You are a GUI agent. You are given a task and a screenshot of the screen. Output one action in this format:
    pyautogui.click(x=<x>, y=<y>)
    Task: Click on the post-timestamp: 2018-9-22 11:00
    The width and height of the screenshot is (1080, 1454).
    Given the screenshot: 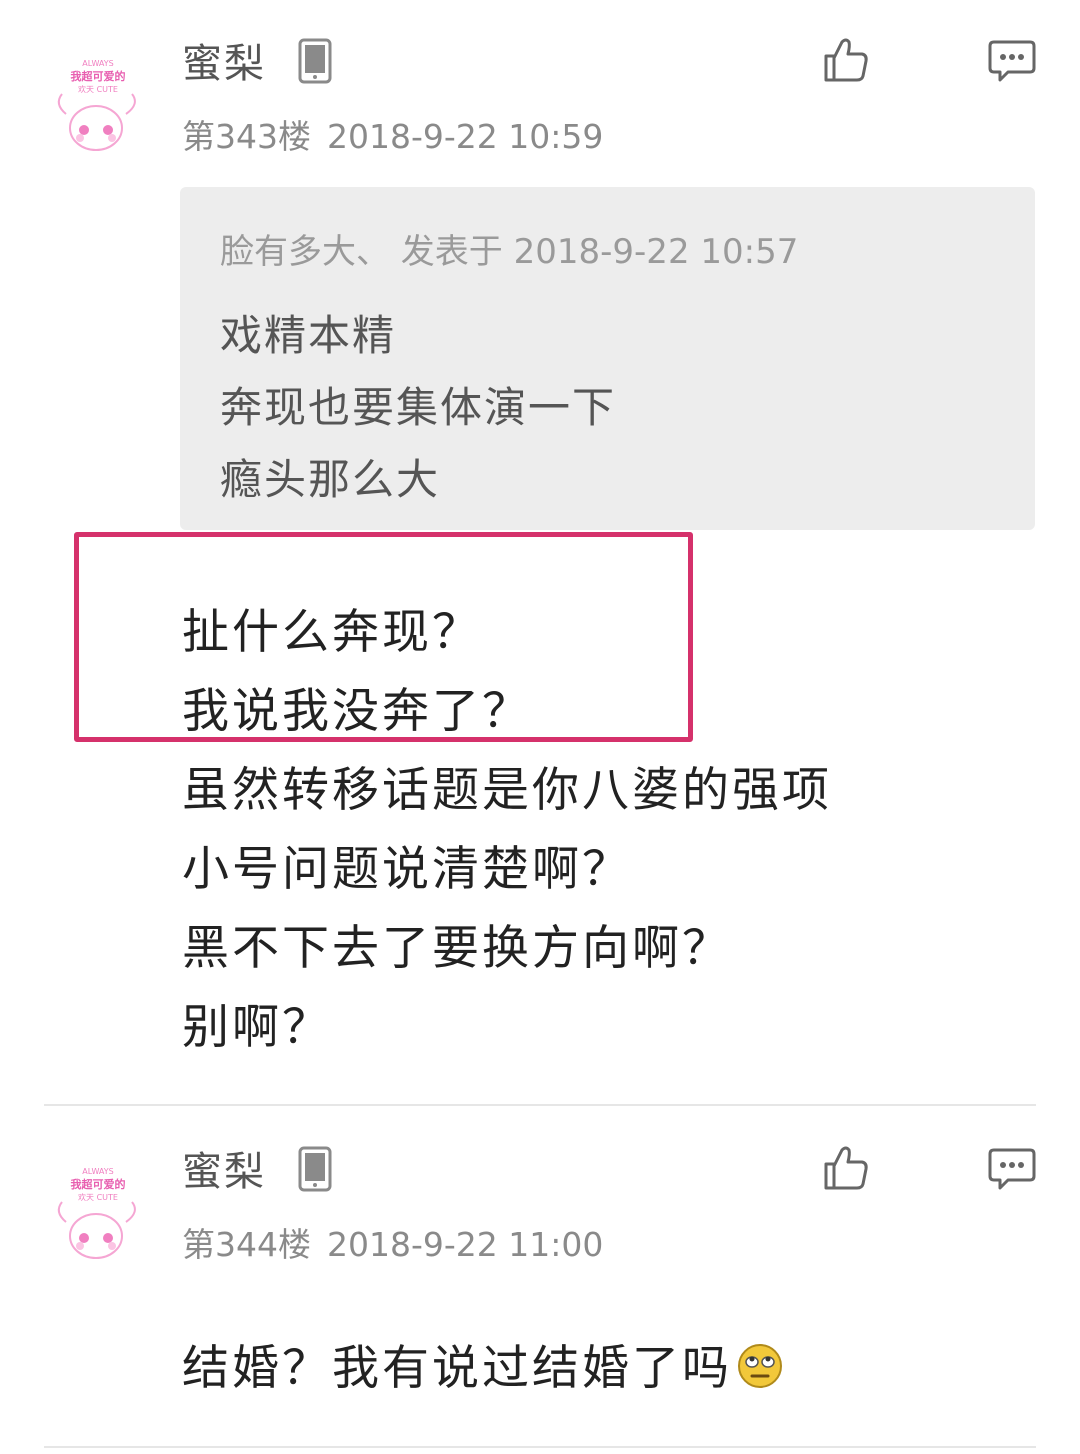 What is the action you would take?
    pyautogui.click(x=465, y=1244)
    